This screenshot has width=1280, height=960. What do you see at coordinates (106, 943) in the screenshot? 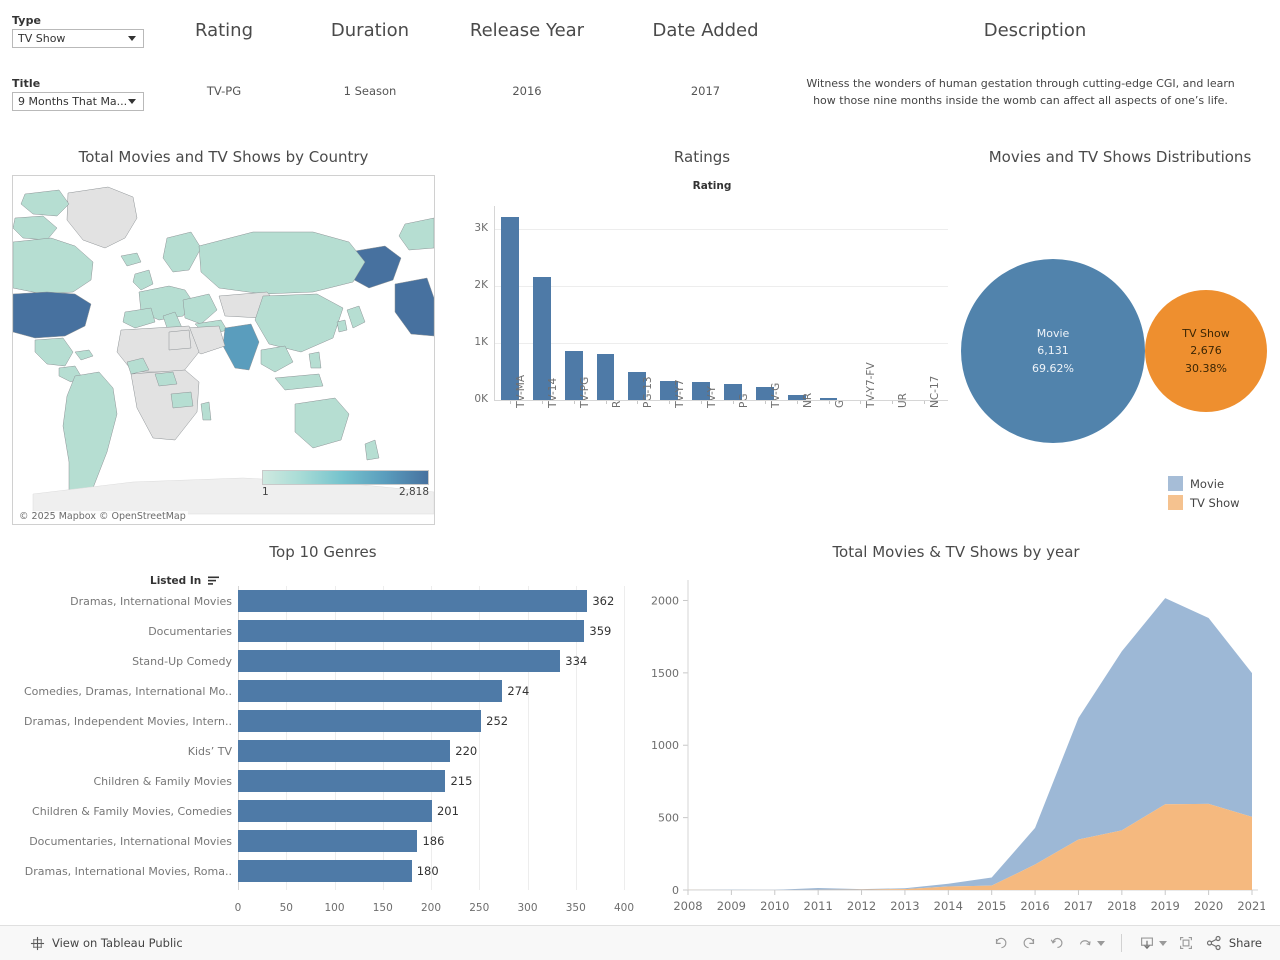
I see `view-on-tableau-public-button: View on Tableau Public` at bounding box center [106, 943].